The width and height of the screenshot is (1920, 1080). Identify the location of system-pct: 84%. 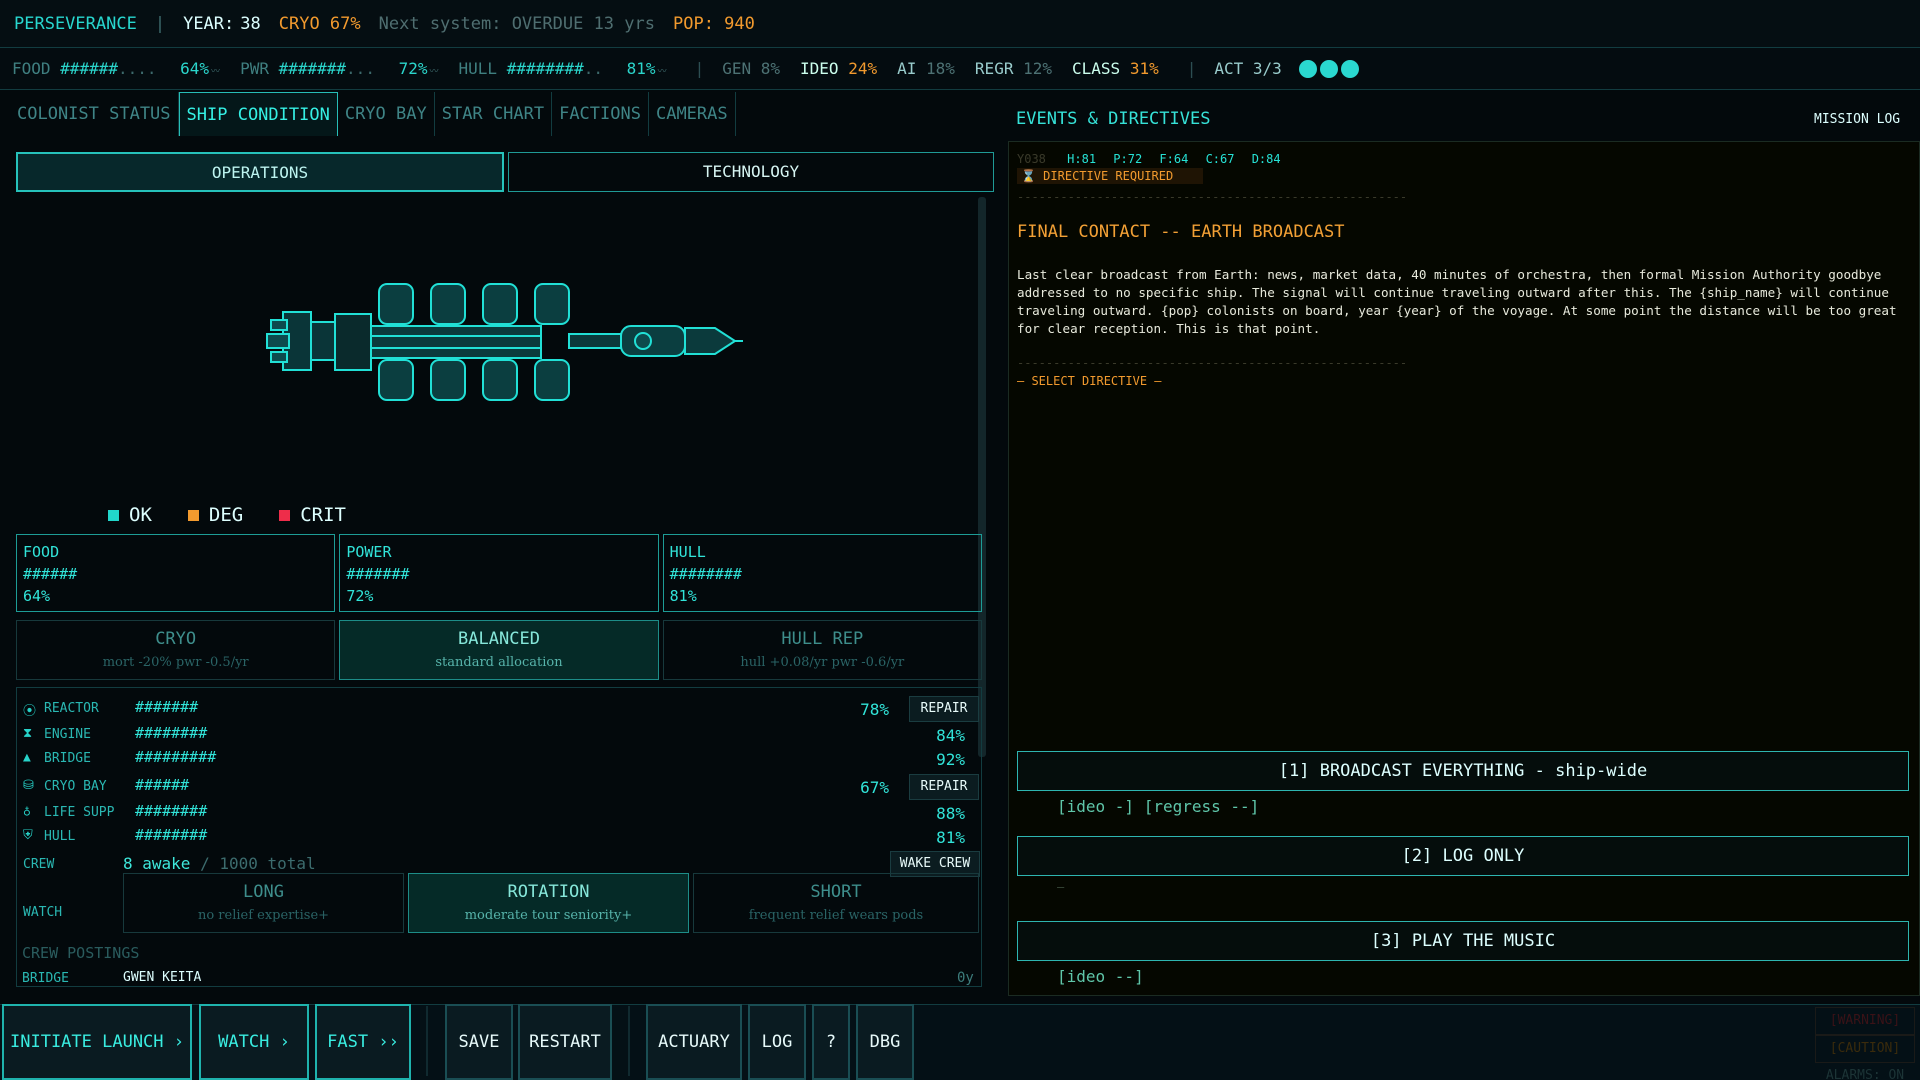
(950, 735).